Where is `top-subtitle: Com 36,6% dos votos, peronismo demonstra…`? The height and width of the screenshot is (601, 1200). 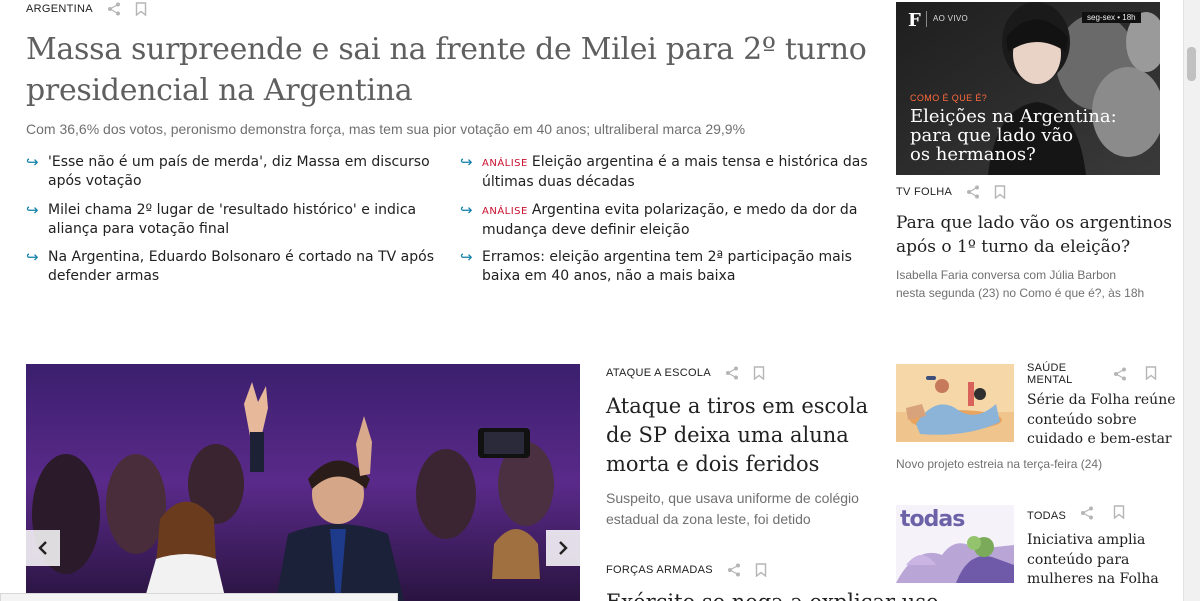
top-subtitle: Com 36,6% dos votos, peronismo demonstra… is located at coordinates (386, 129).